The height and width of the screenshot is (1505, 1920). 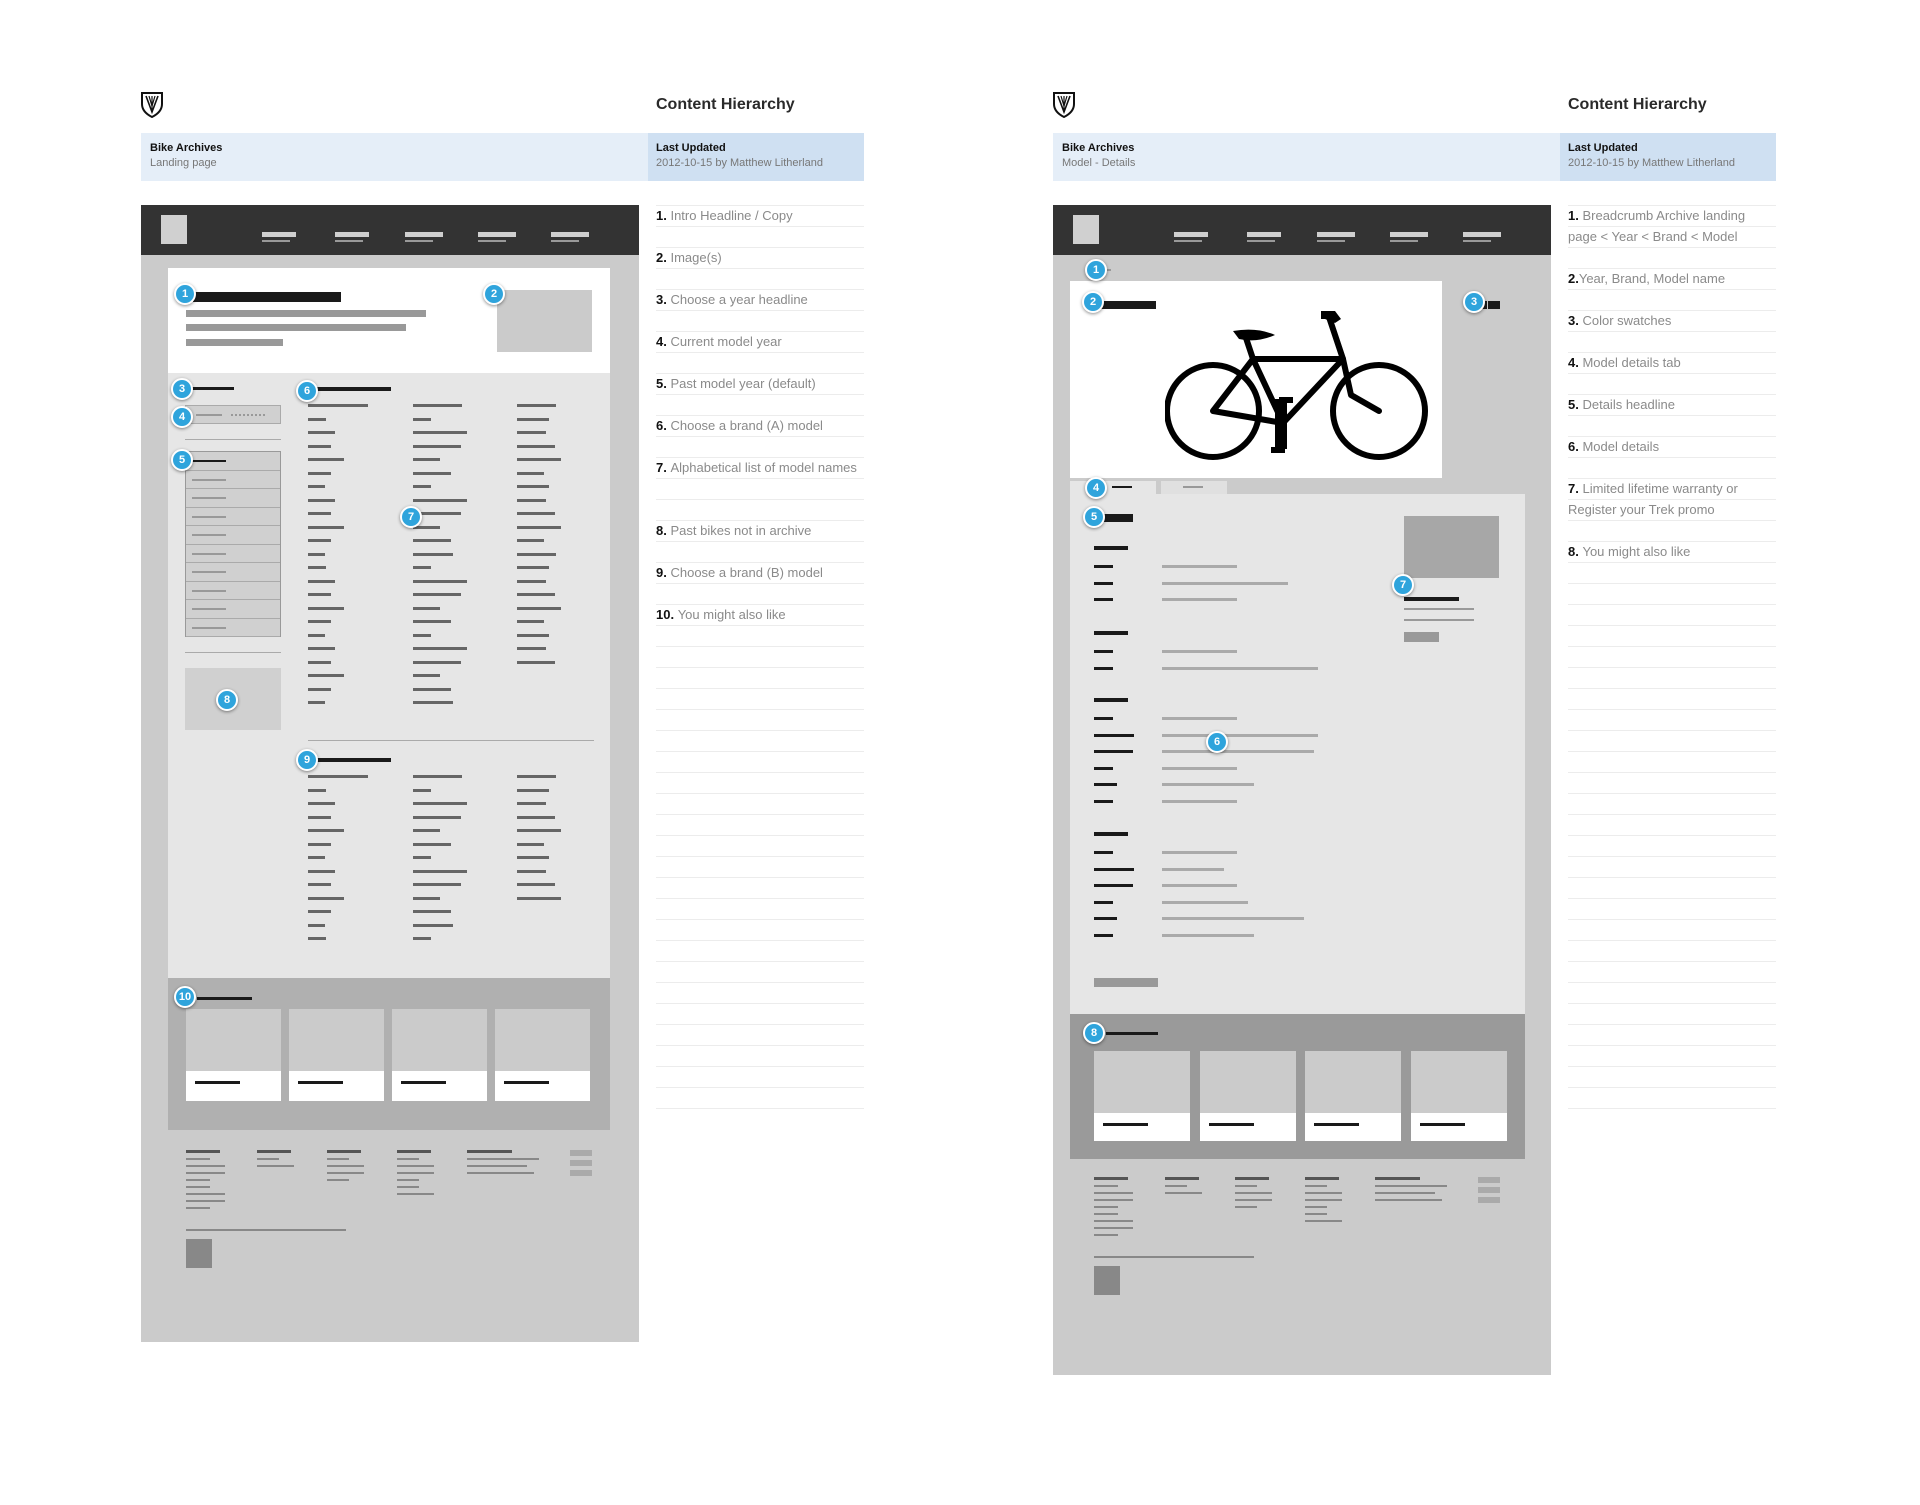 I want to click on current-year-selector, so click(x=233, y=414).